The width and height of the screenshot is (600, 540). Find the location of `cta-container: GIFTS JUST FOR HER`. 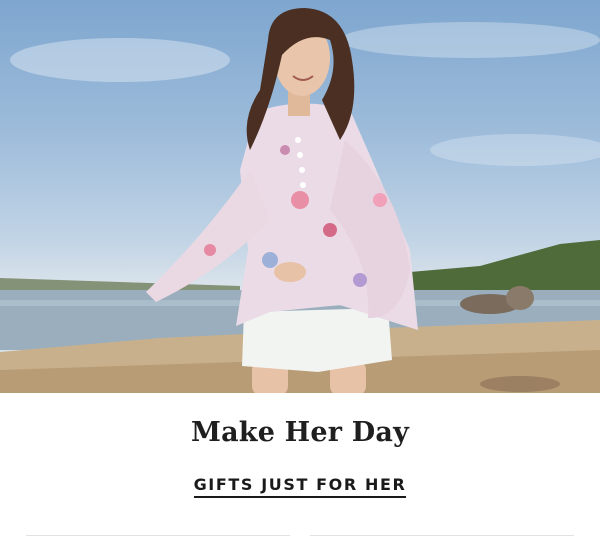

cta-container: GIFTS JUST FOR HER is located at coordinates (300, 486).